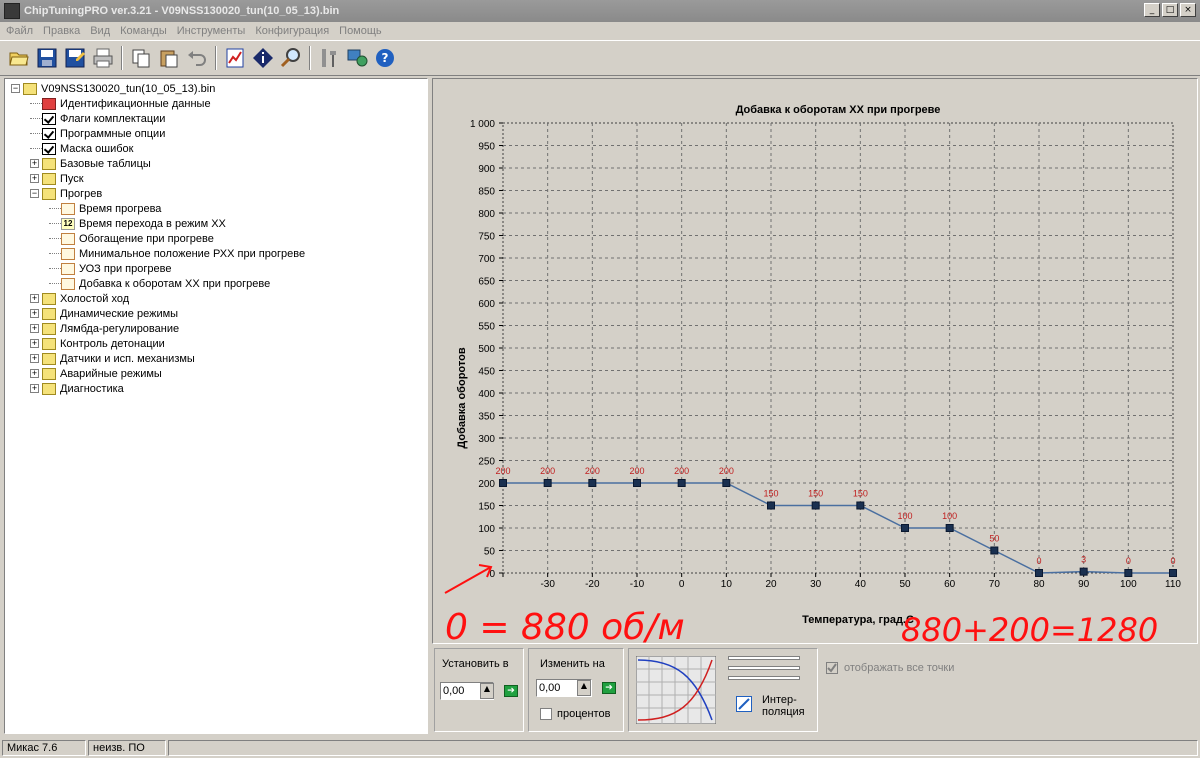  I want to click on tree-item: Минимальное положение РХХ при прогреве, so click(177, 253).